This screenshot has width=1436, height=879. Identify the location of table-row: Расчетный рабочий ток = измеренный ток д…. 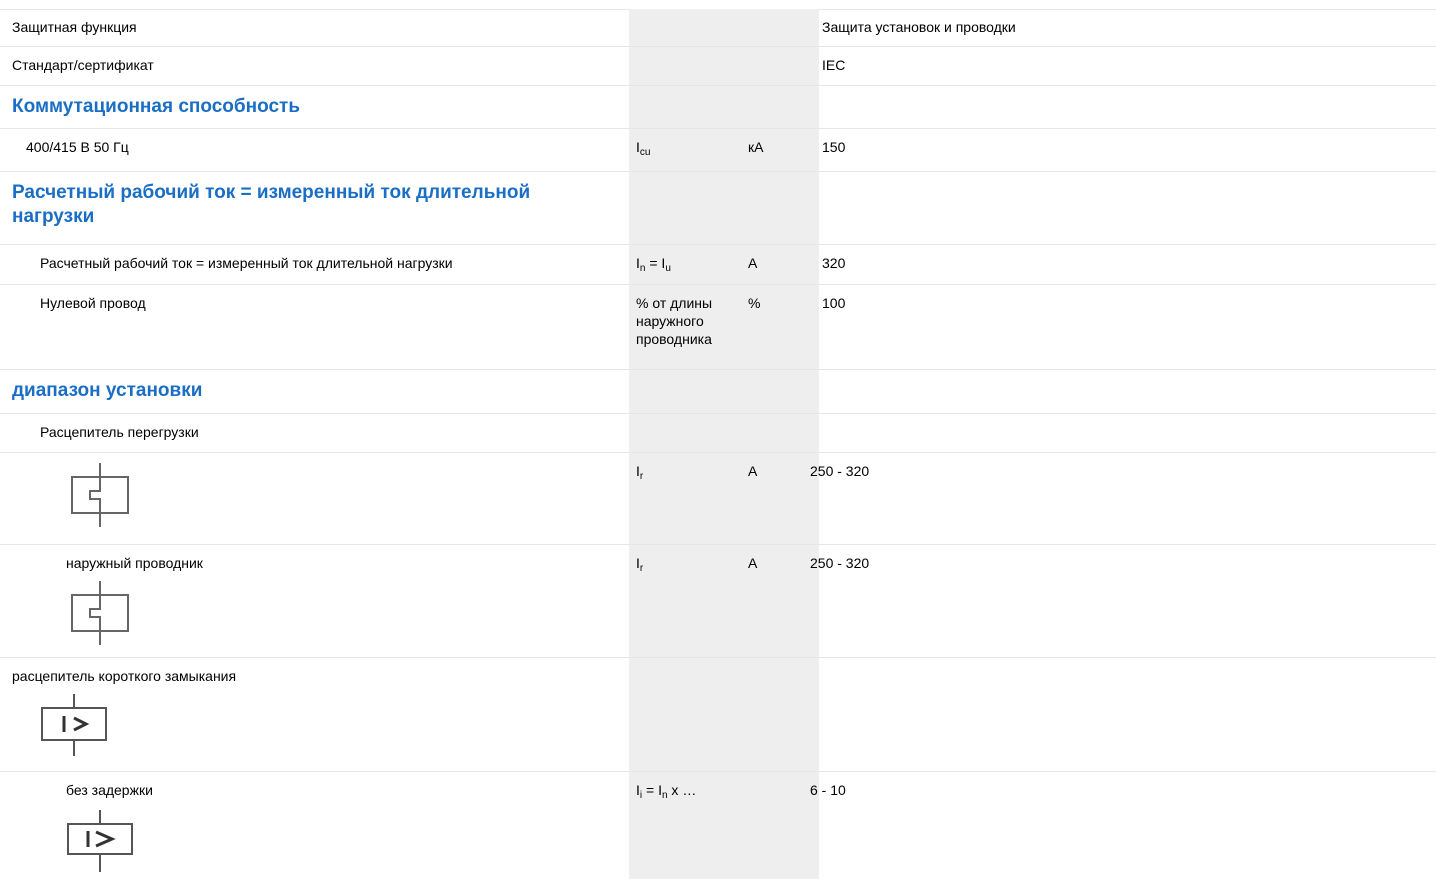
(718, 265).